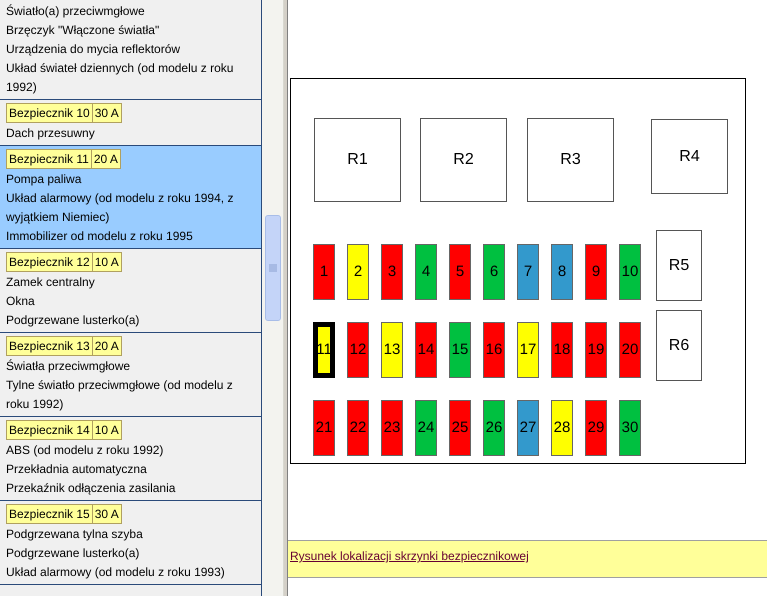 This screenshot has width=767, height=596. What do you see at coordinates (460, 428) in the screenshot?
I see `fuse: 25` at bounding box center [460, 428].